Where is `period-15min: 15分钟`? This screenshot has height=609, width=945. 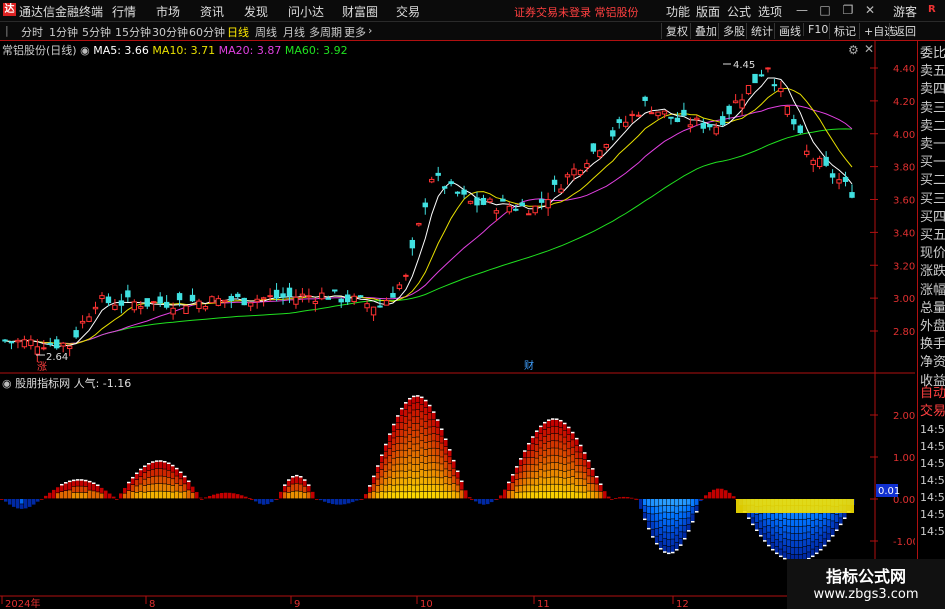 period-15min: 15分钟 is located at coordinates (133, 32).